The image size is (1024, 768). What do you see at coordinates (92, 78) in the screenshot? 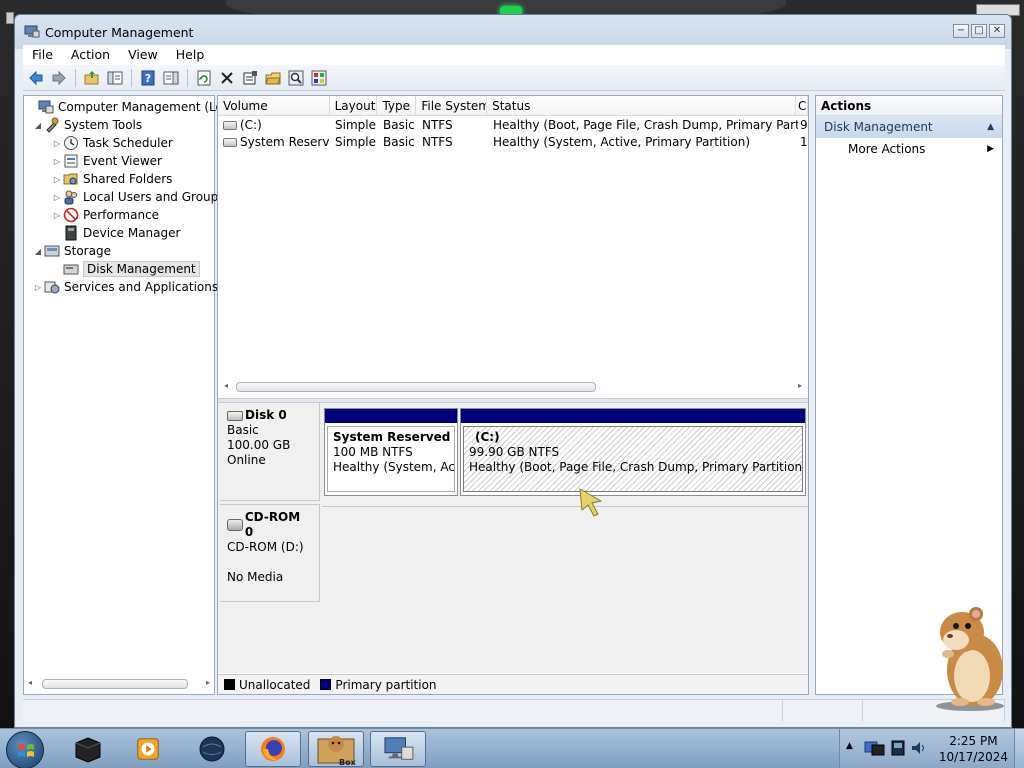
I see `up-folder-icon` at bounding box center [92, 78].